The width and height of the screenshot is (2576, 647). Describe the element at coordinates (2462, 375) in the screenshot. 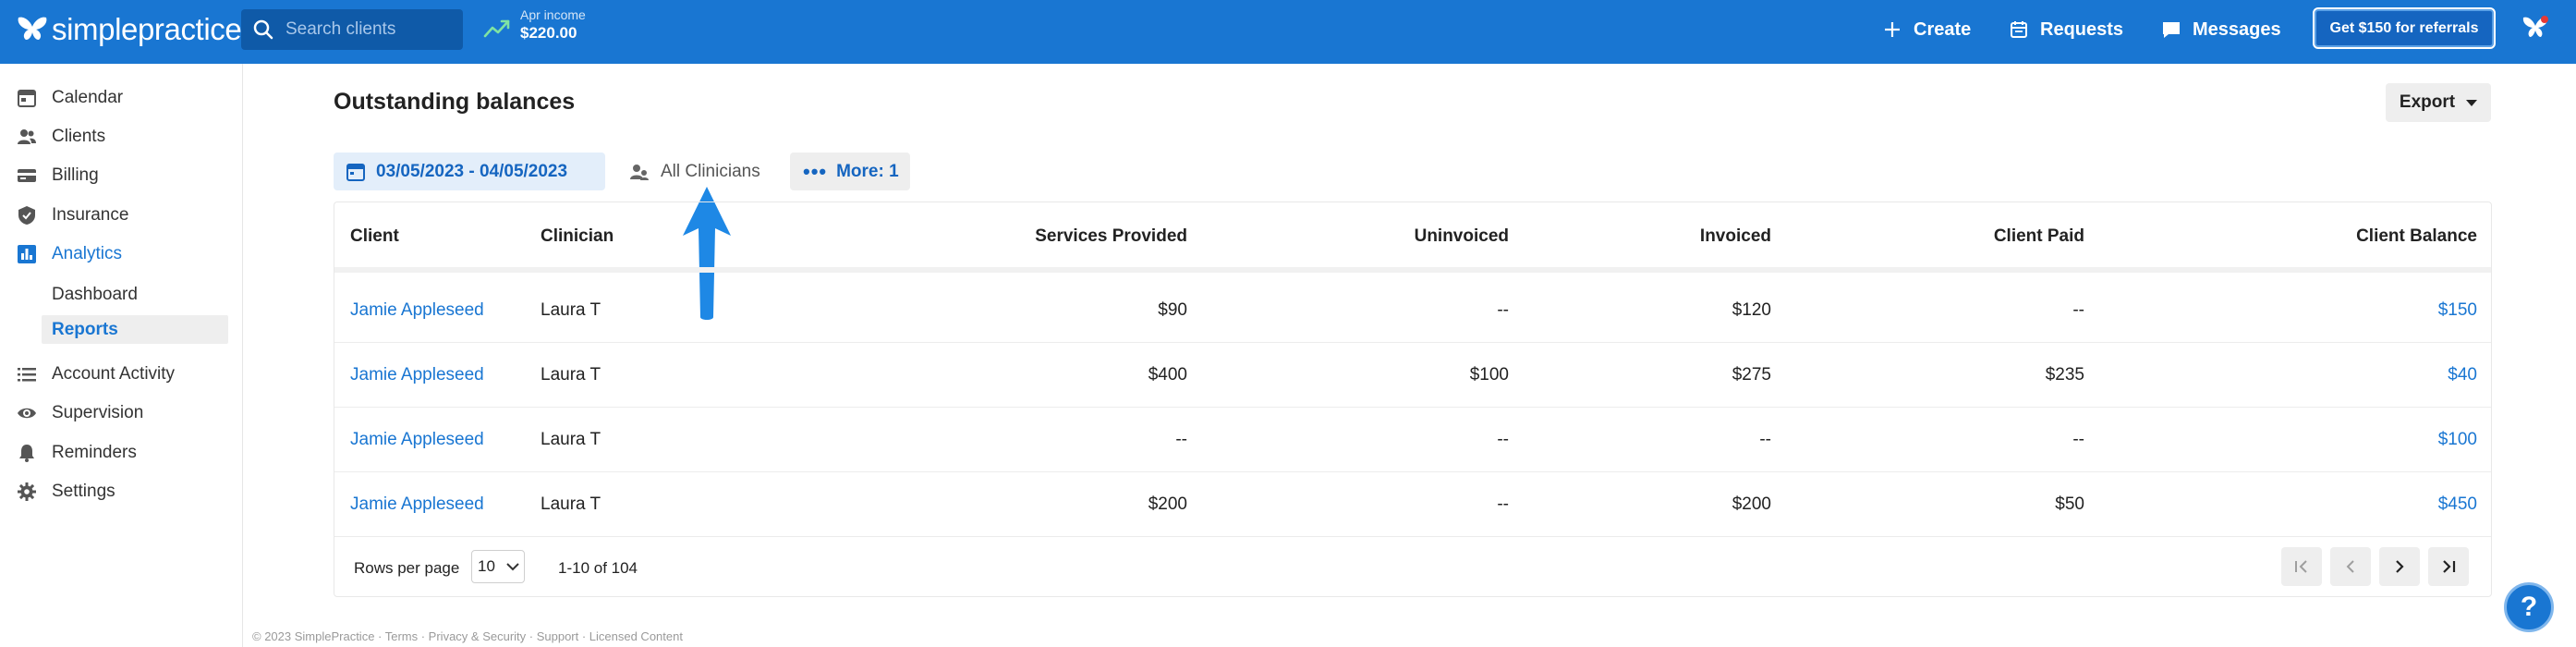

I see `client-balance-link: $40` at that location.